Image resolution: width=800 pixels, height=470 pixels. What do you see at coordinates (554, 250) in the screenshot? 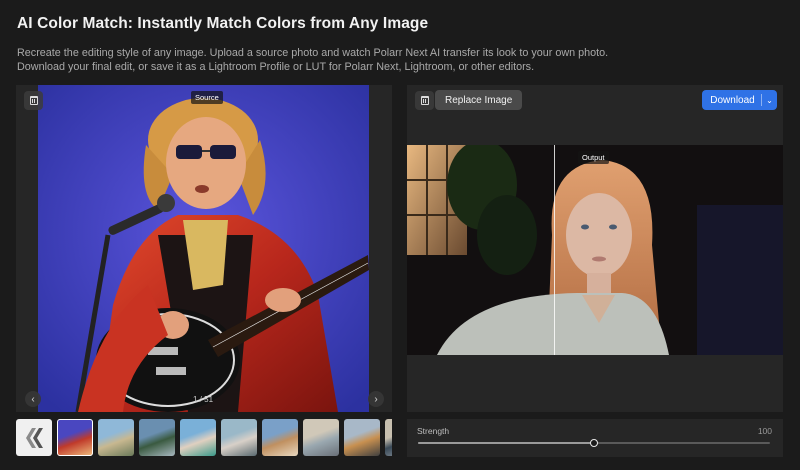
I see `compare-split-handle` at bounding box center [554, 250].